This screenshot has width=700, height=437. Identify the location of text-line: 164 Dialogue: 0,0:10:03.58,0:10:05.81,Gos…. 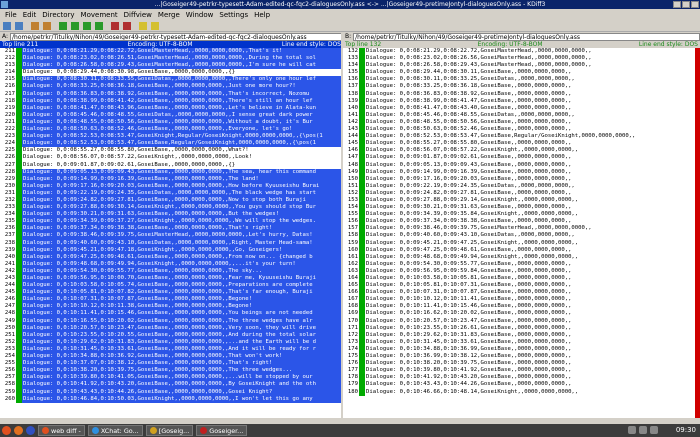
(521, 279).